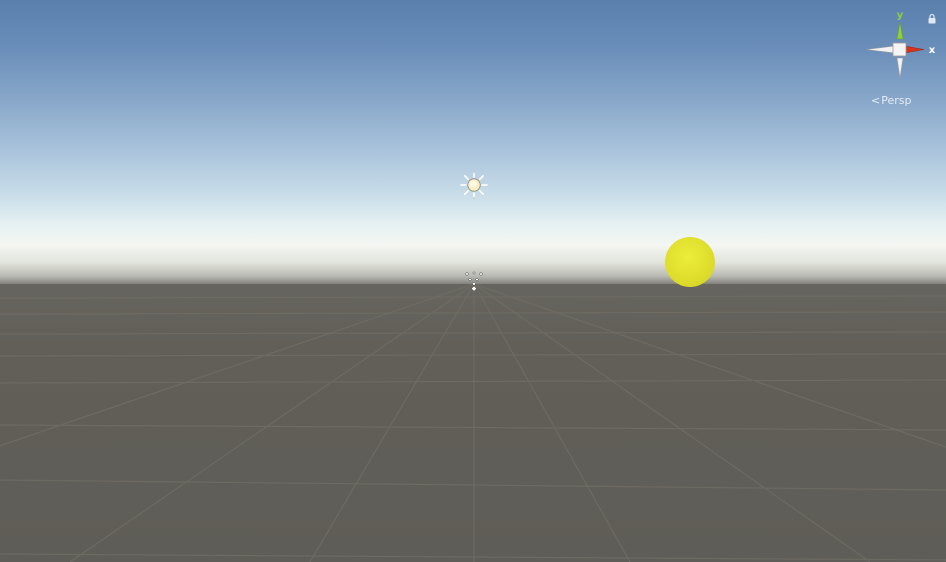  Describe the element at coordinates (932, 50) in the screenshot. I see `x-axis-label: x` at that location.